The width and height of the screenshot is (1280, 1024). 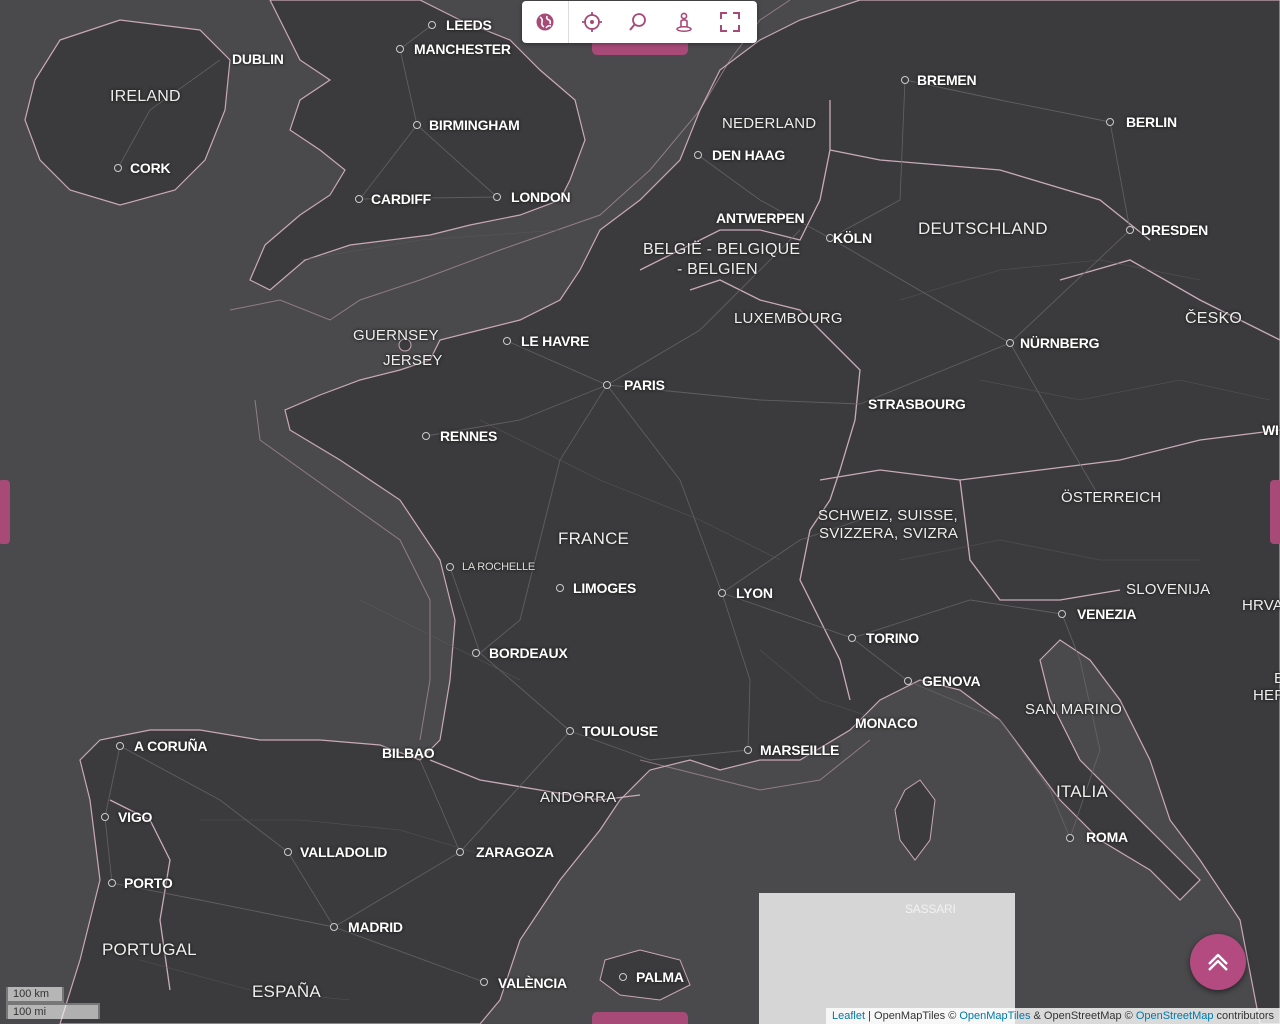 What do you see at coordinates (555, 341) in the screenshot?
I see `label-le-havre: LE HAVRE` at bounding box center [555, 341].